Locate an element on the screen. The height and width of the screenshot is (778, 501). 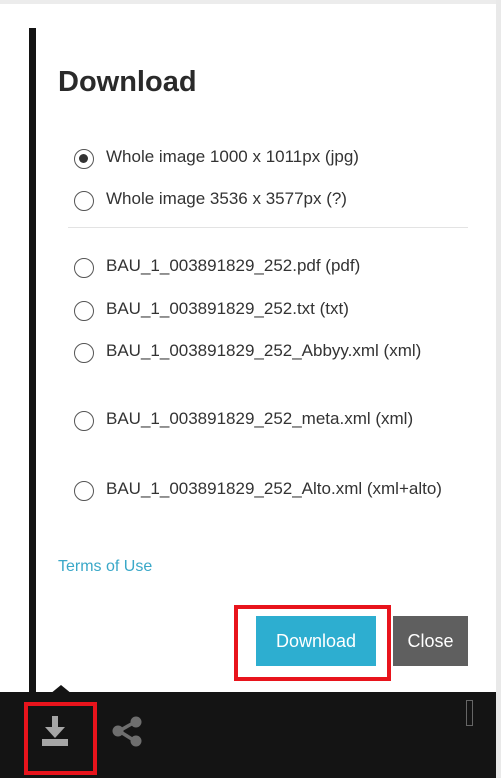
terms-of-use-link: Terms of Use is located at coordinates (105, 567).